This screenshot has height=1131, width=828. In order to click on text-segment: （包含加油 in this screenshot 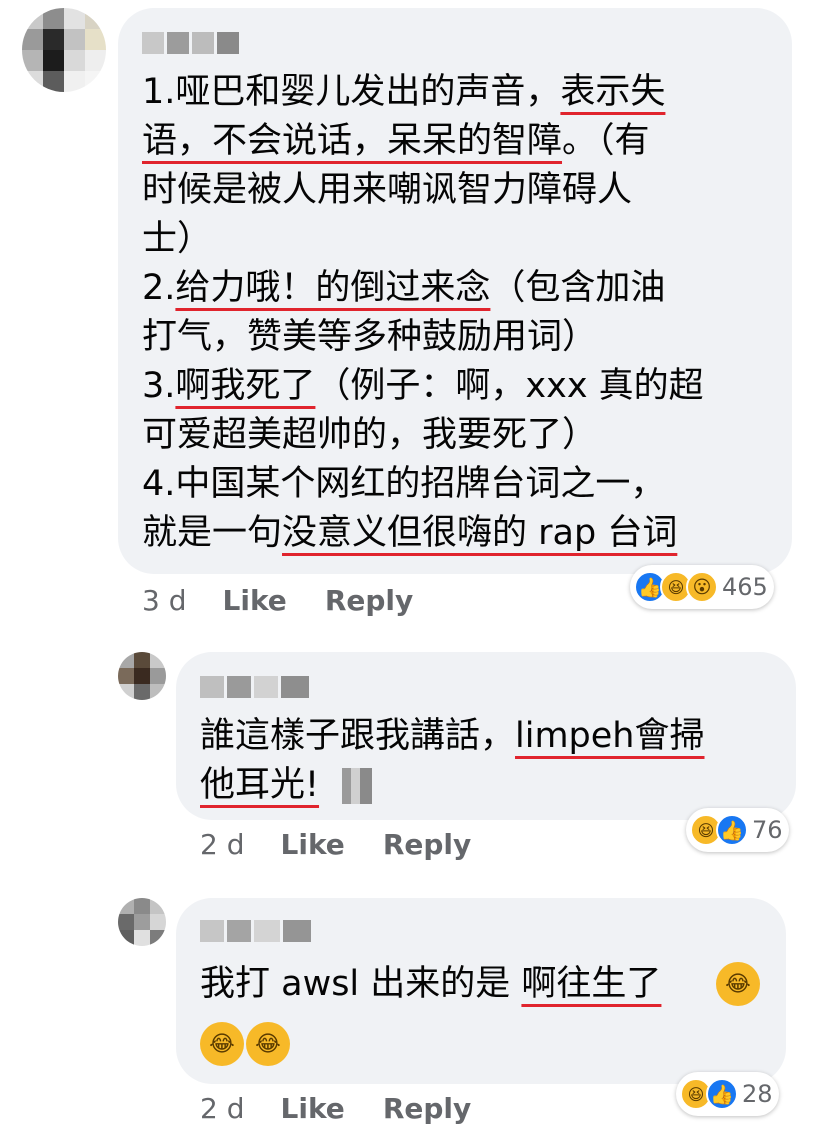, I will do `click(578, 288)`.